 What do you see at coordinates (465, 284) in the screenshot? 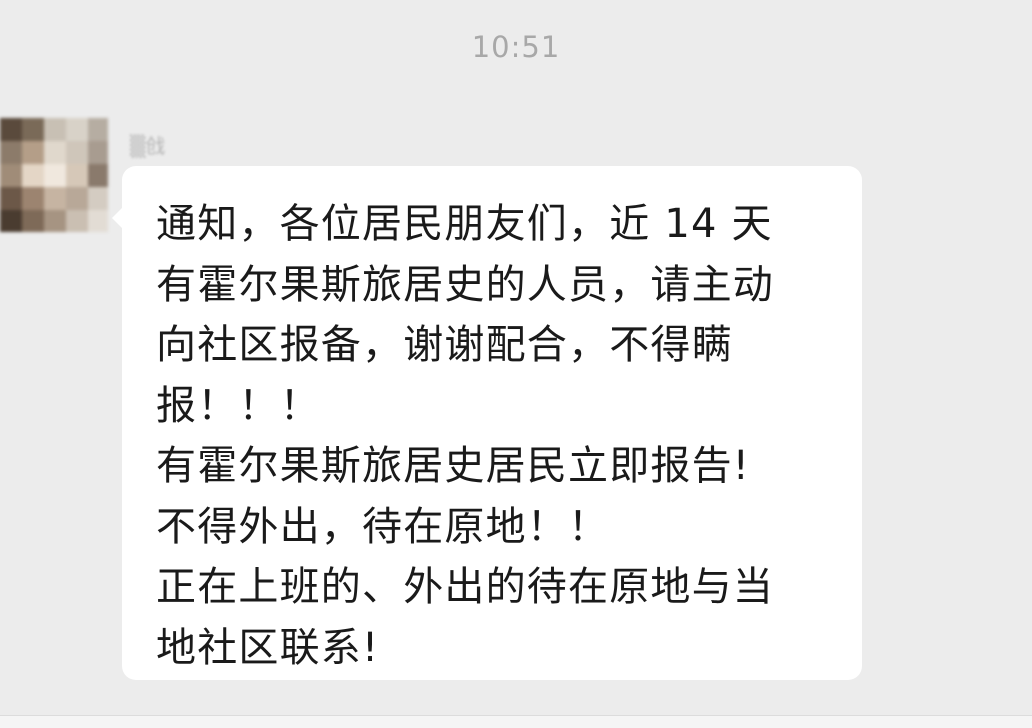
I see `message-line: 有霍尔果斯旅居史的人员，请主动` at bounding box center [465, 284].